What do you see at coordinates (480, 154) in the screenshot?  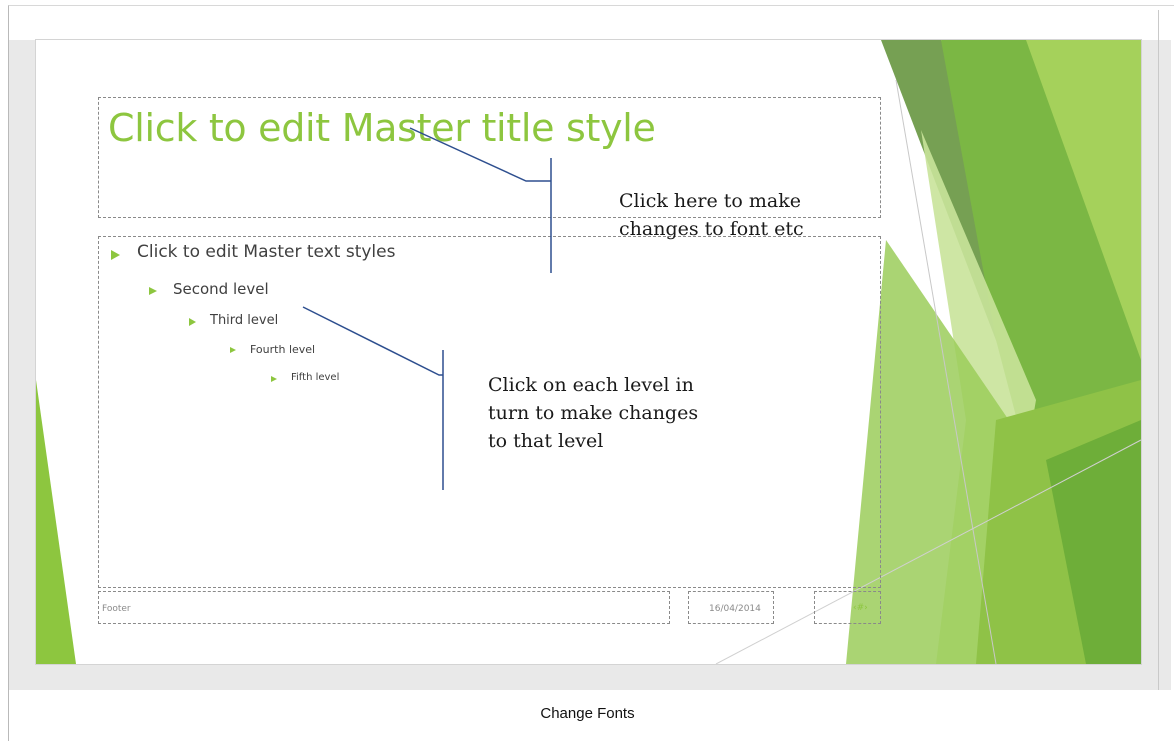 I see `title-callout-line` at bounding box center [480, 154].